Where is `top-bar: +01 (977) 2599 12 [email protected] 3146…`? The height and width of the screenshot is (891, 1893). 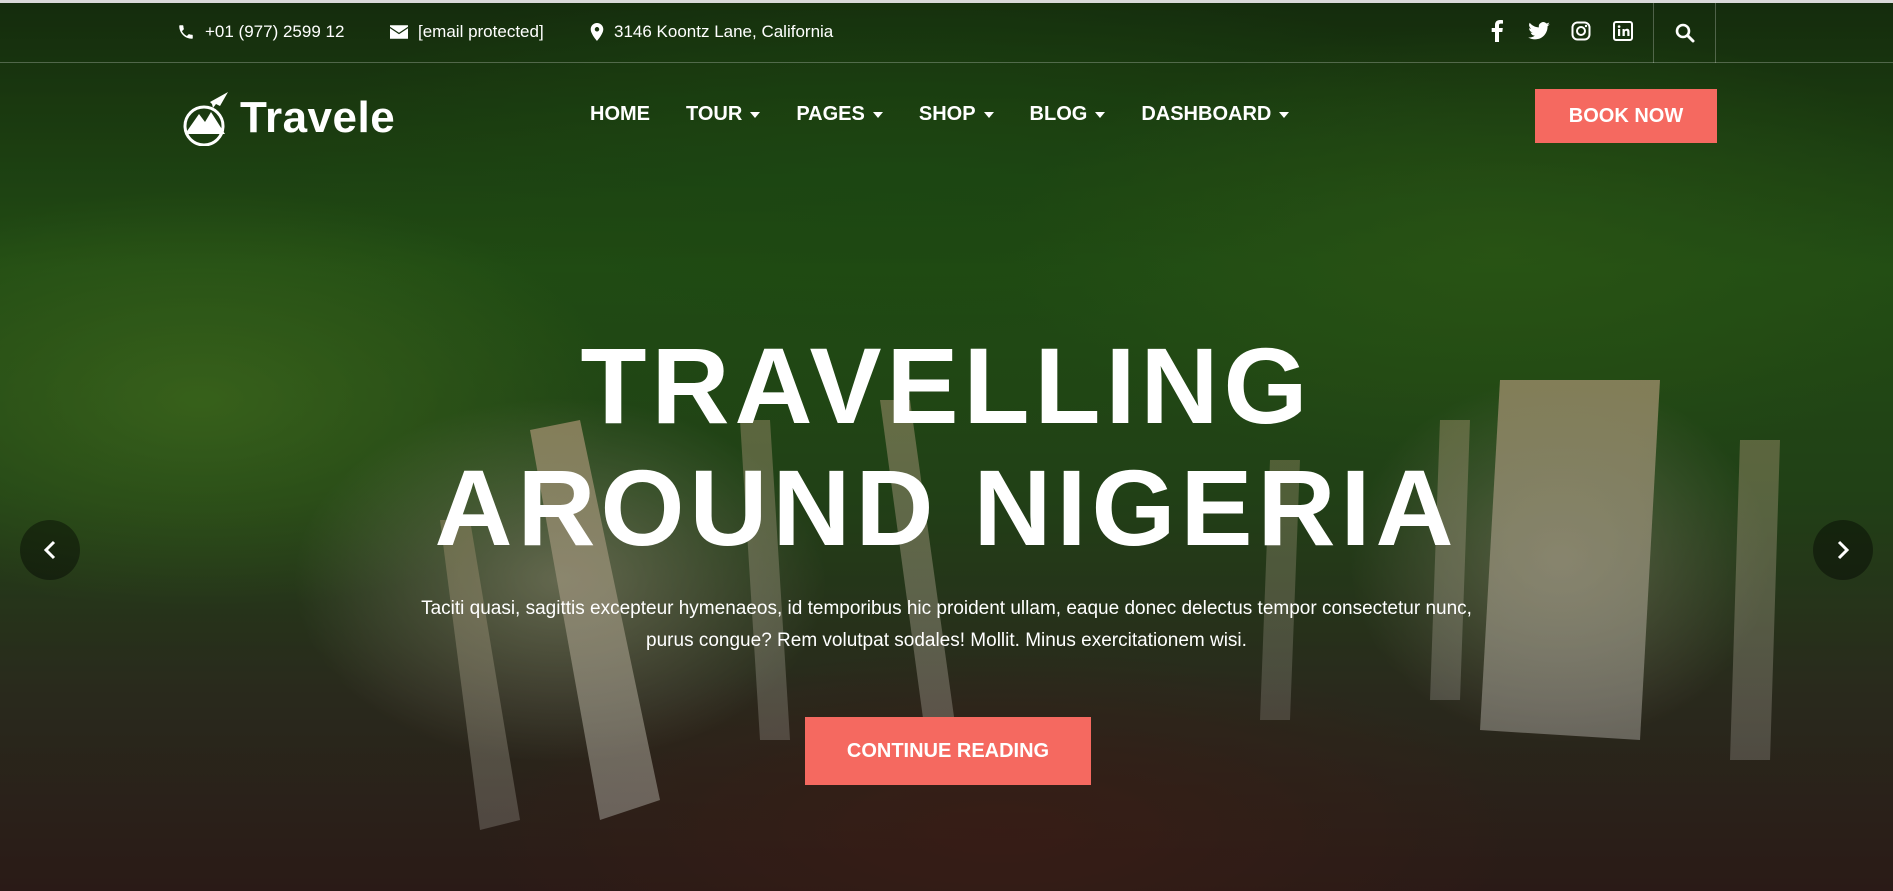
top-bar: +01 (977) 2599 12 [email protected] 3146… is located at coordinates (946, 33).